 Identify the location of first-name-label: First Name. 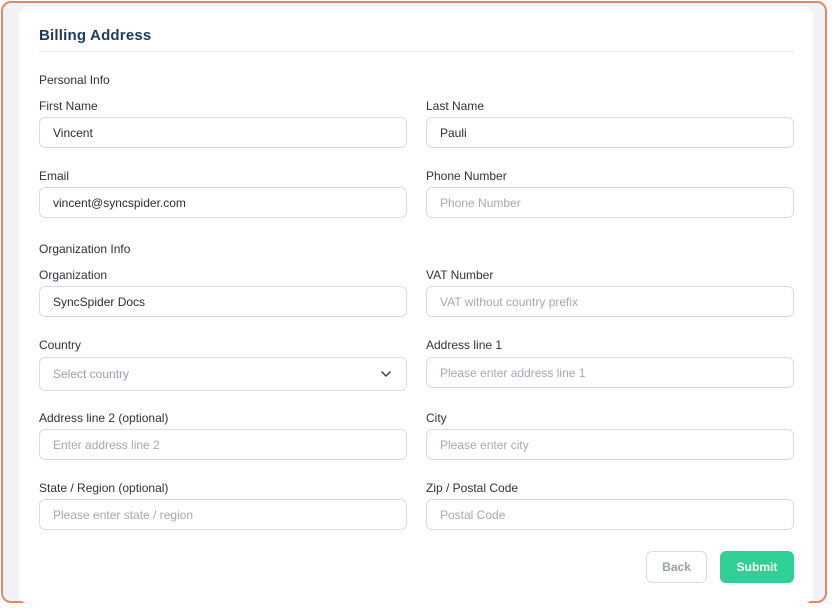
(68, 106).